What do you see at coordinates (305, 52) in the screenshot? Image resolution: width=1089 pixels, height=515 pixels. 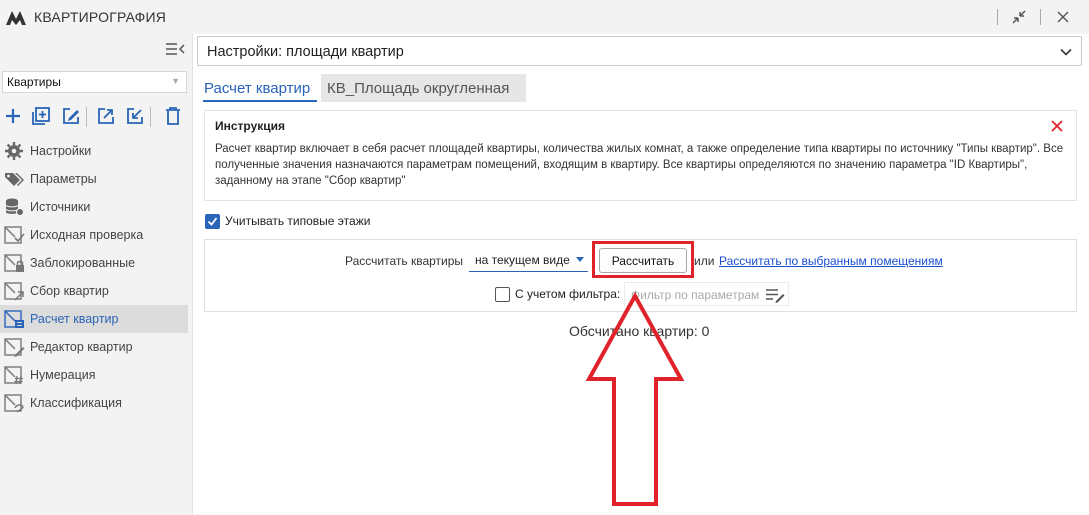 I see `settings-select-value: Настройки: площади квартир` at bounding box center [305, 52].